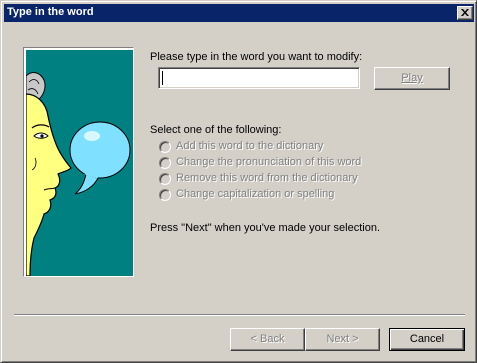 The height and width of the screenshot is (363, 477). I want to click on window-title: Type in the word, so click(50, 12).